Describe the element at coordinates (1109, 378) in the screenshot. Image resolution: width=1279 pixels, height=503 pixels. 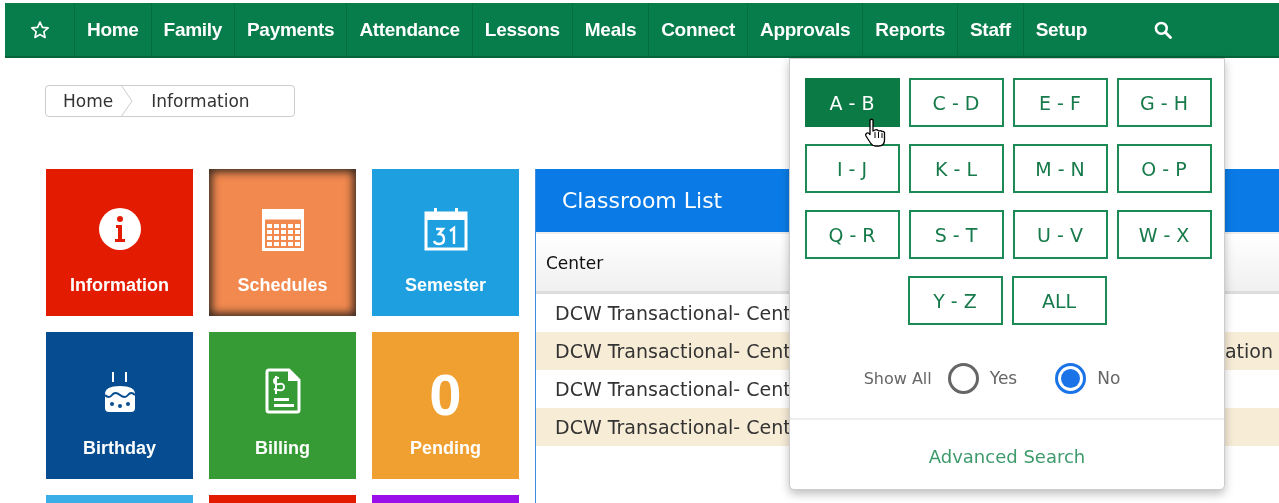
I see `radio-label: No` at that location.